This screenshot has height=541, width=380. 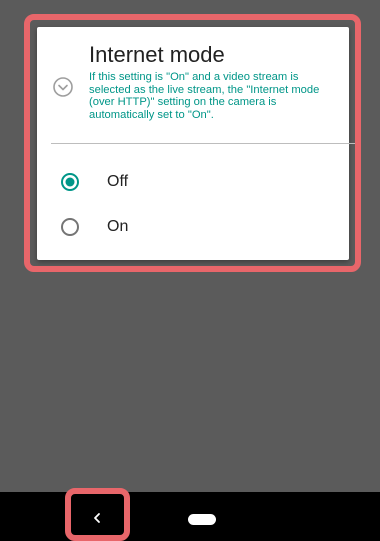 What do you see at coordinates (202, 519) in the screenshot?
I see `home-pill-icon` at bounding box center [202, 519].